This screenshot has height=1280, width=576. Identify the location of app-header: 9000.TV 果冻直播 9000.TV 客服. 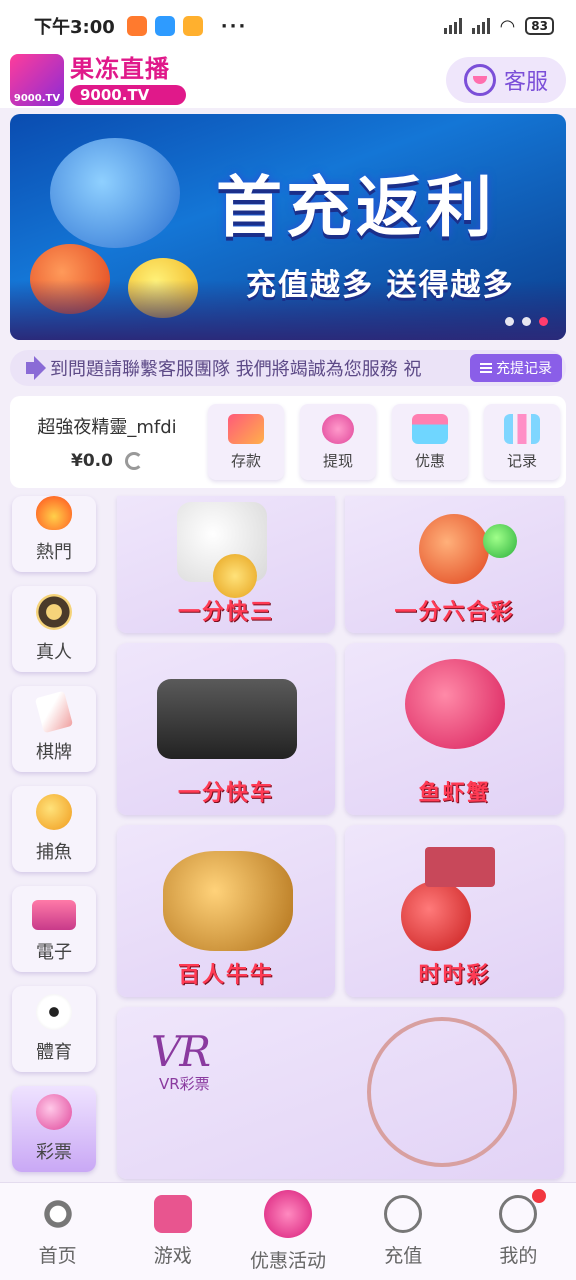
(288, 80).